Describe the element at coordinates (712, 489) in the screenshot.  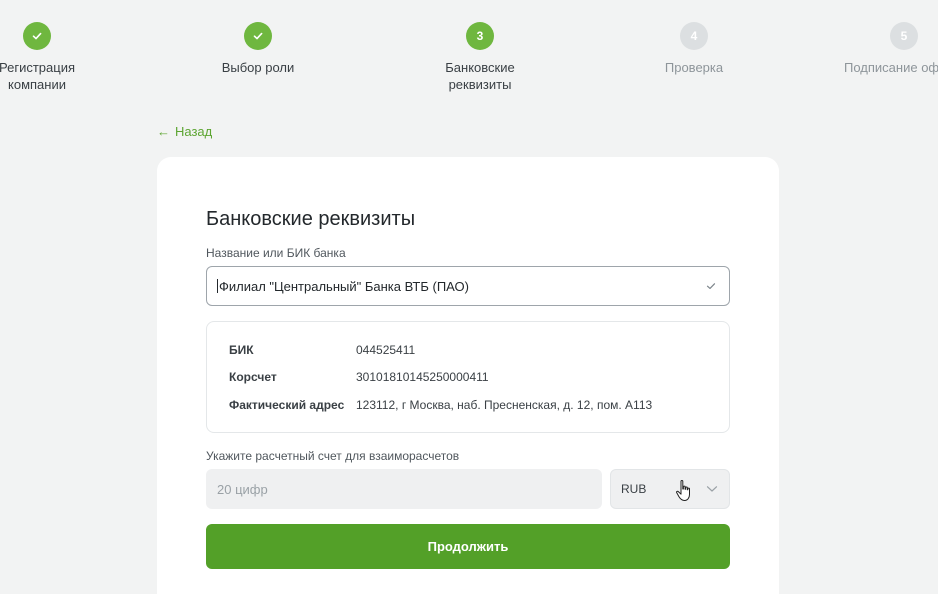
I see `chevron-down-icon` at that location.